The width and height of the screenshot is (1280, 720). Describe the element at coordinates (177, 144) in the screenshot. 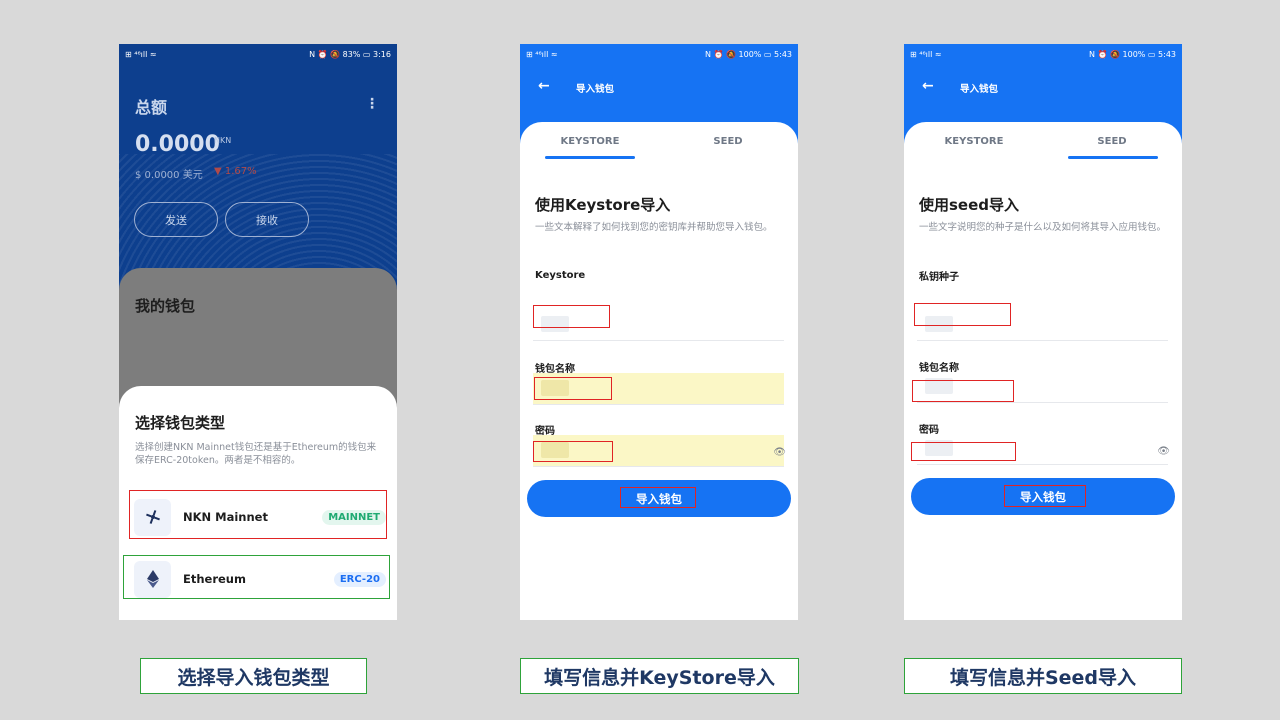

I see `balance-amount: 0.0000` at that location.